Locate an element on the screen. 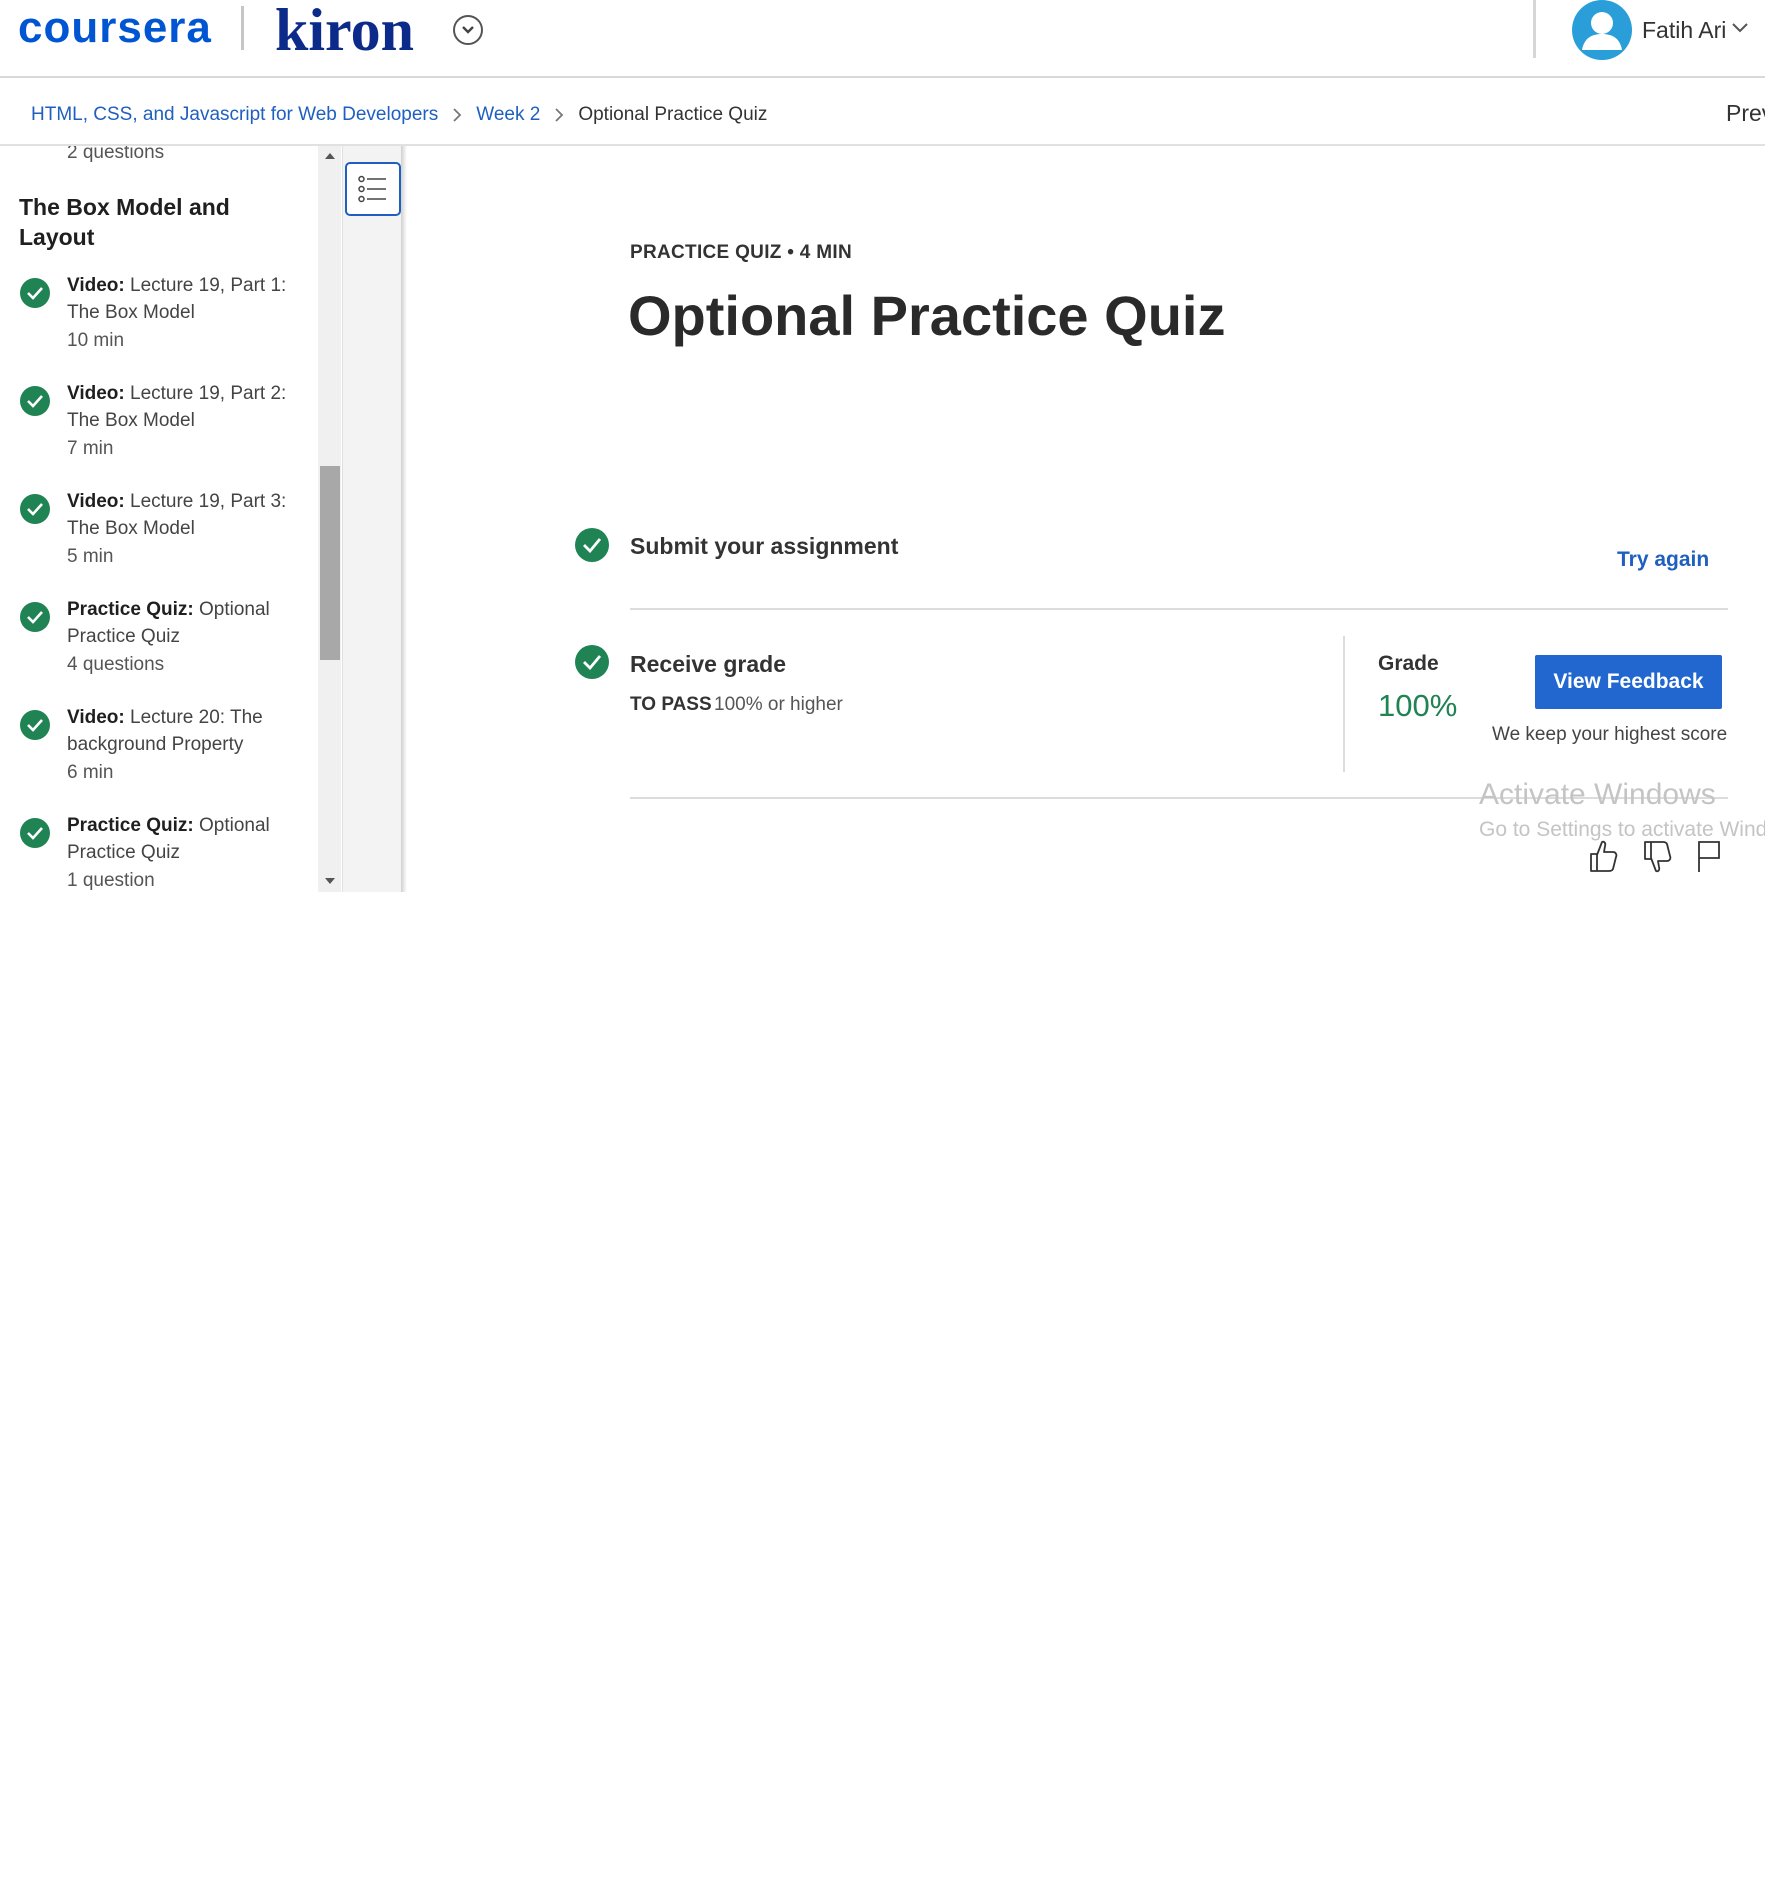  breadcrumb-current: Optional Practice Quiz is located at coordinates (673, 114).